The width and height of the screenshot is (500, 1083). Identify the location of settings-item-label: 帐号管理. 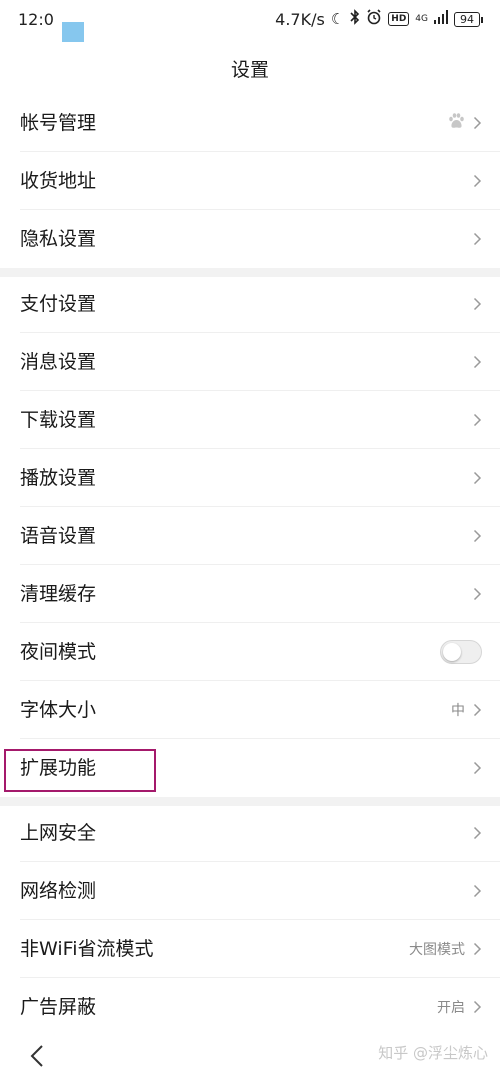
(58, 123).